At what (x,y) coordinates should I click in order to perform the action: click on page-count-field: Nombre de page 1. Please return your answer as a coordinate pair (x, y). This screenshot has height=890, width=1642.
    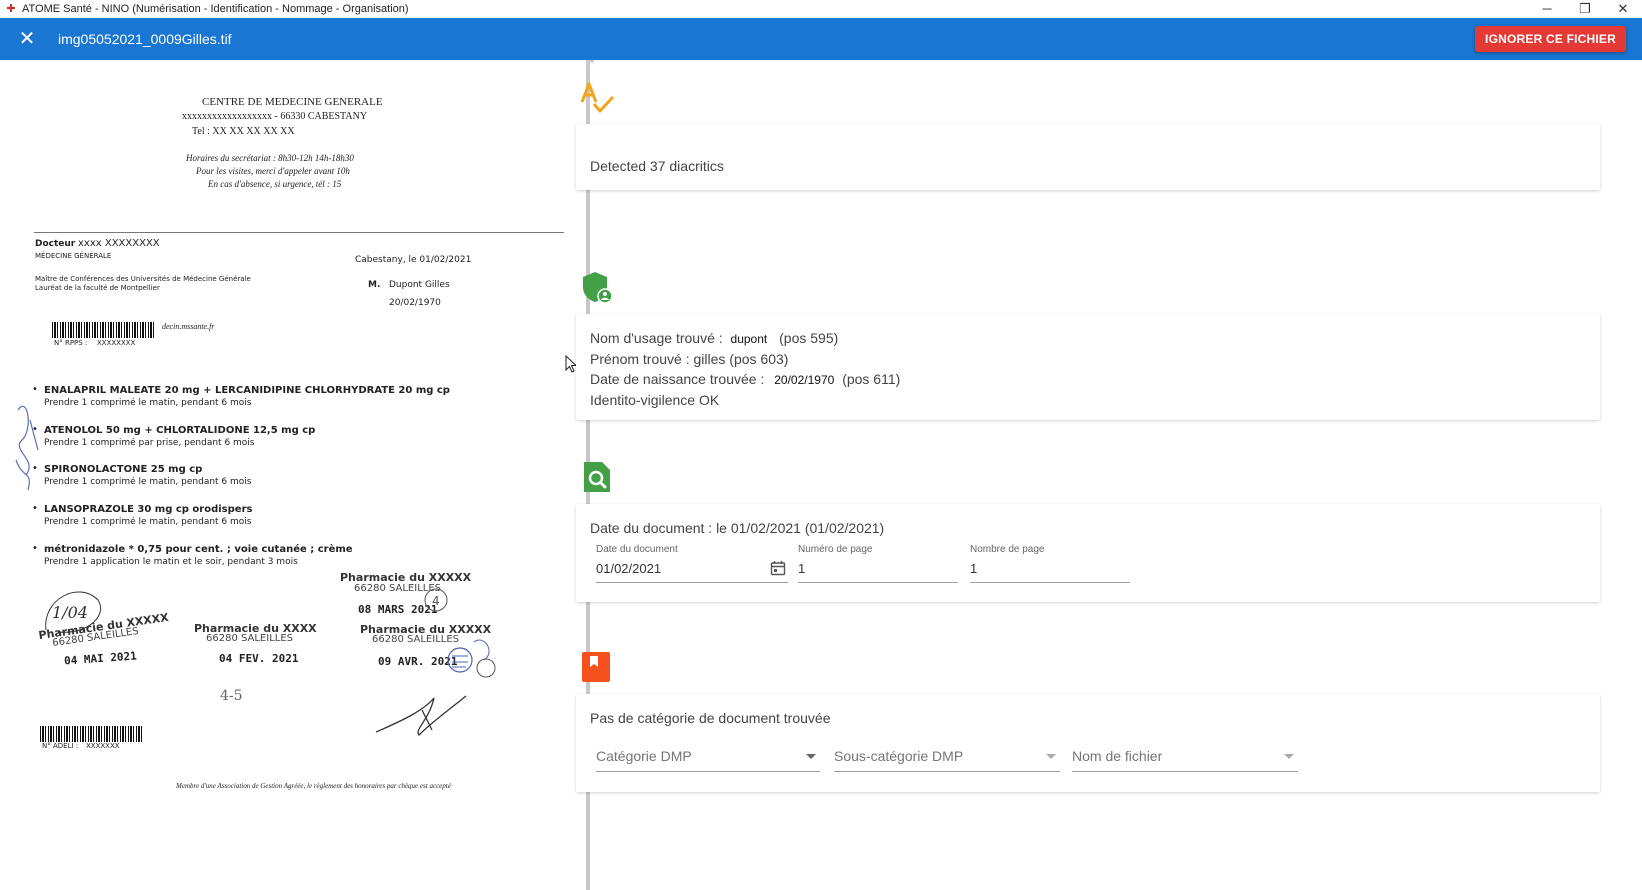
    Looking at the image, I should click on (1050, 563).